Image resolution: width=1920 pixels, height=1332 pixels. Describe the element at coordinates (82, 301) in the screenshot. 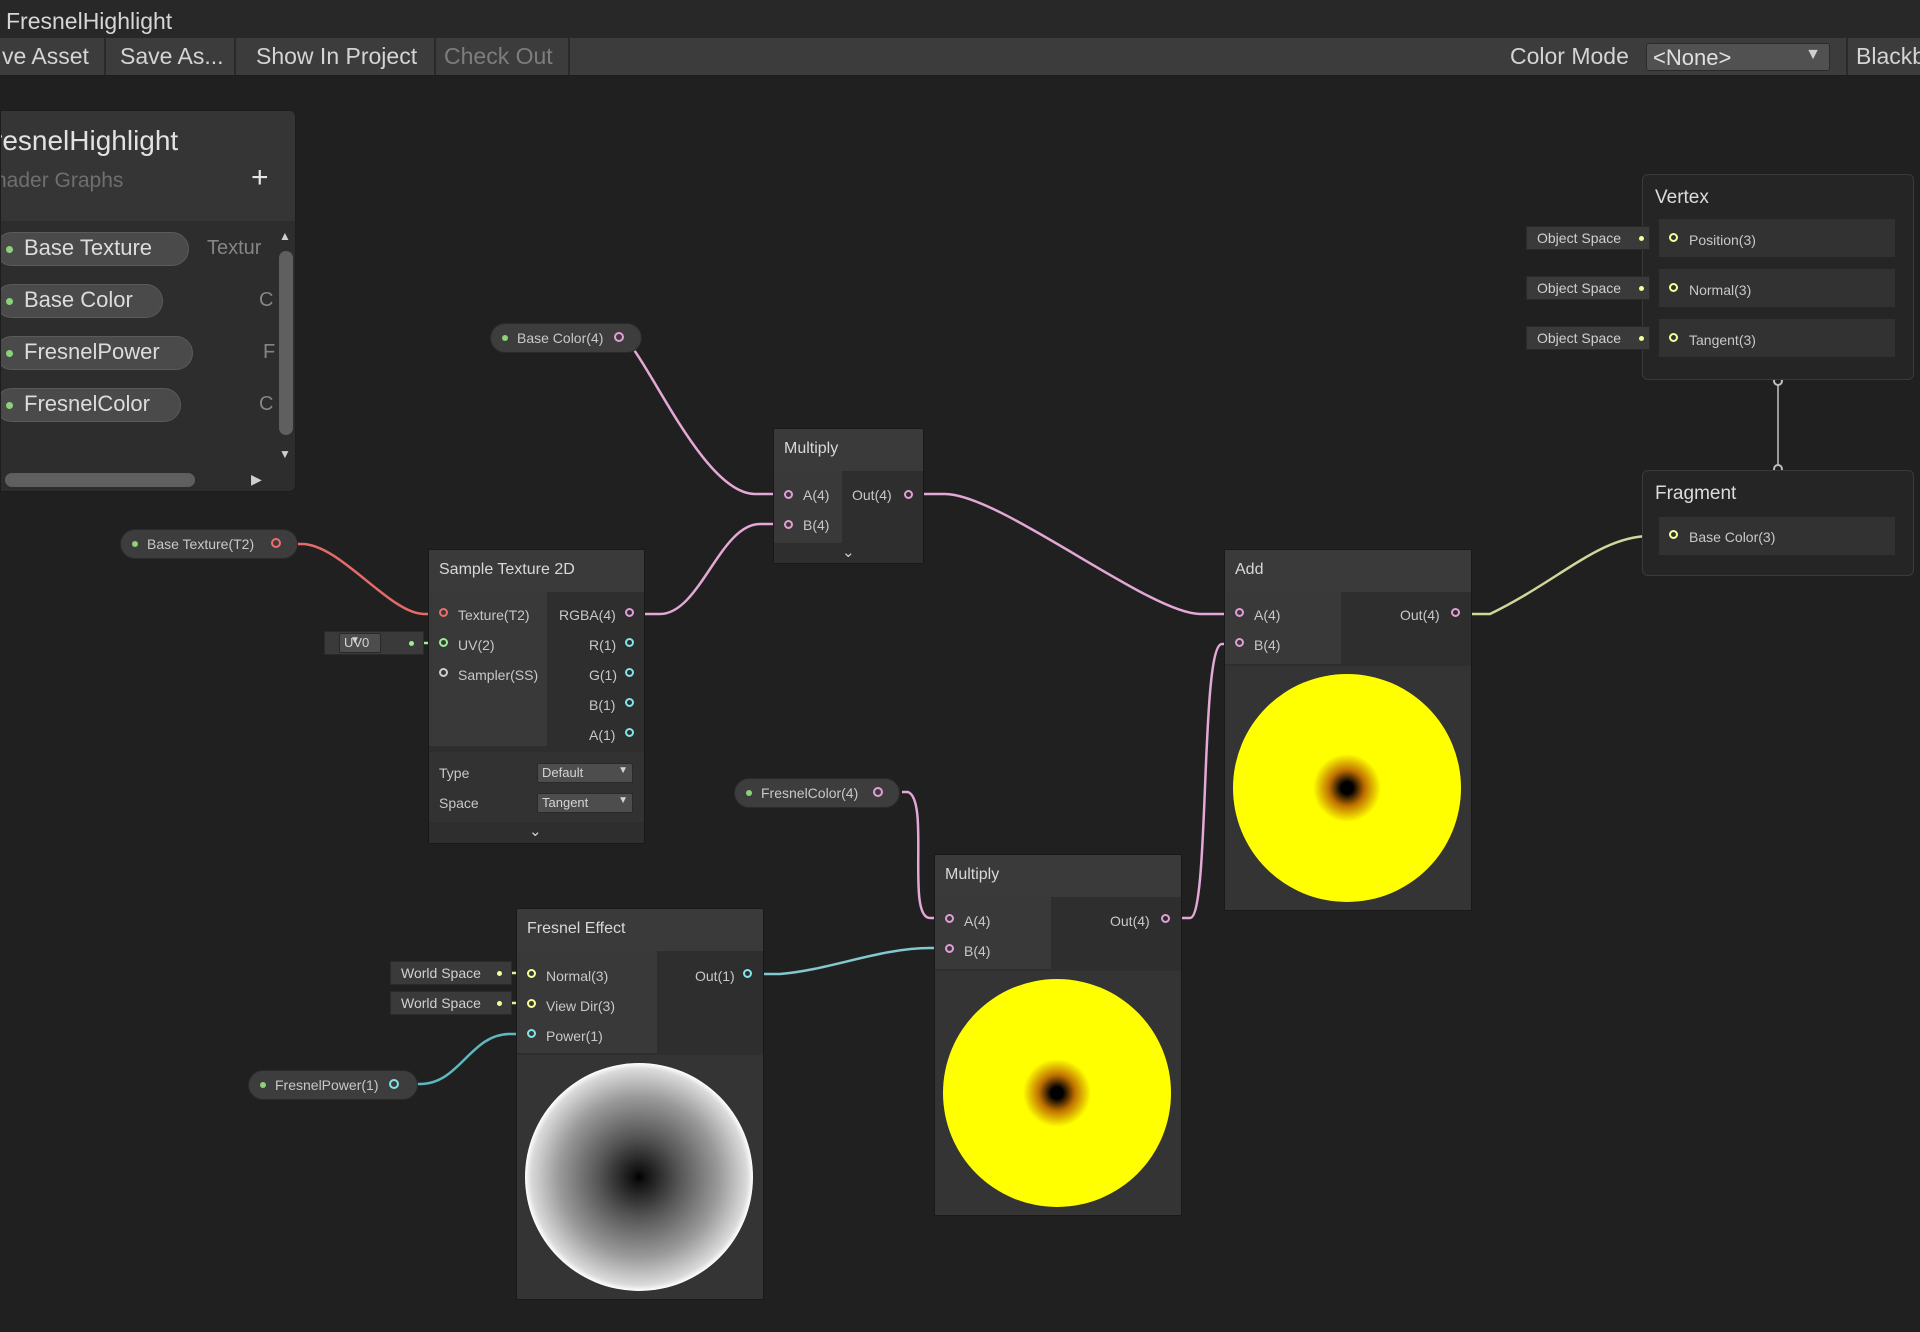

I see `blackboard-property-base-color: Base Color` at that location.